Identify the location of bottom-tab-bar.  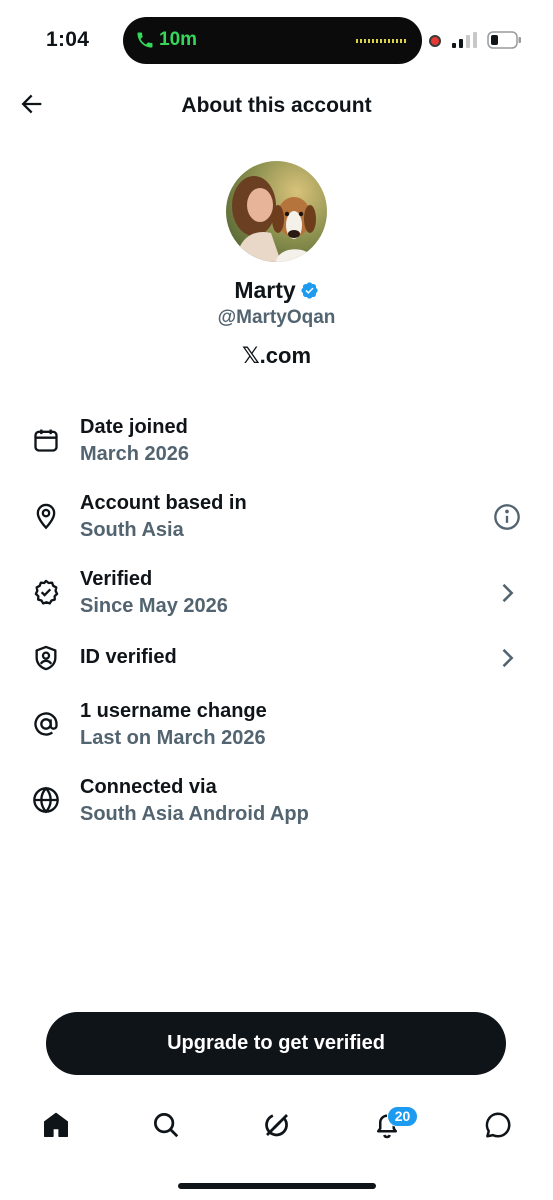
(276, 1130).